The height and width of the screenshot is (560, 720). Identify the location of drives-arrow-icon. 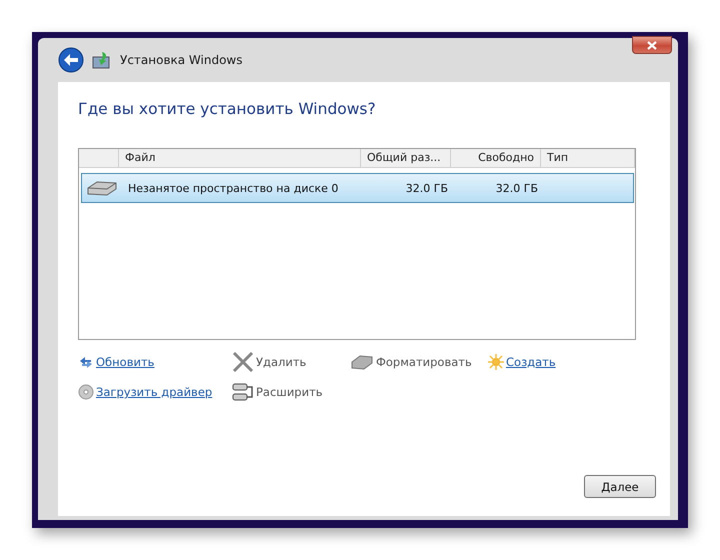
(243, 392).